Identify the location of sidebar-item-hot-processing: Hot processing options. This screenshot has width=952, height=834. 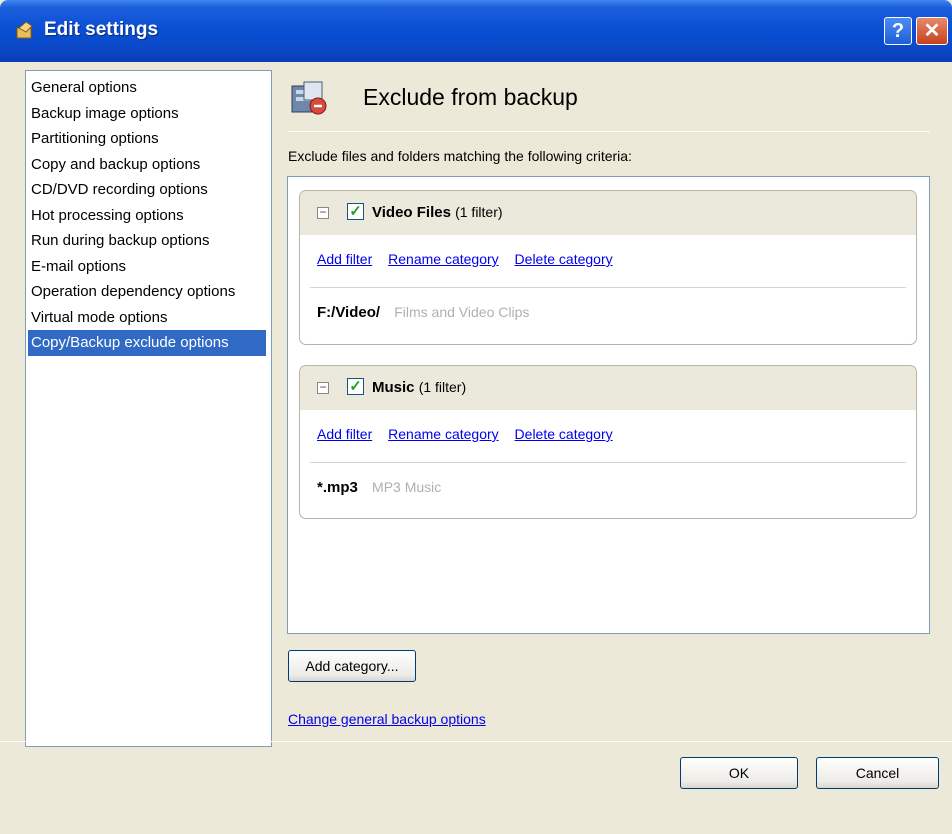
(148, 216).